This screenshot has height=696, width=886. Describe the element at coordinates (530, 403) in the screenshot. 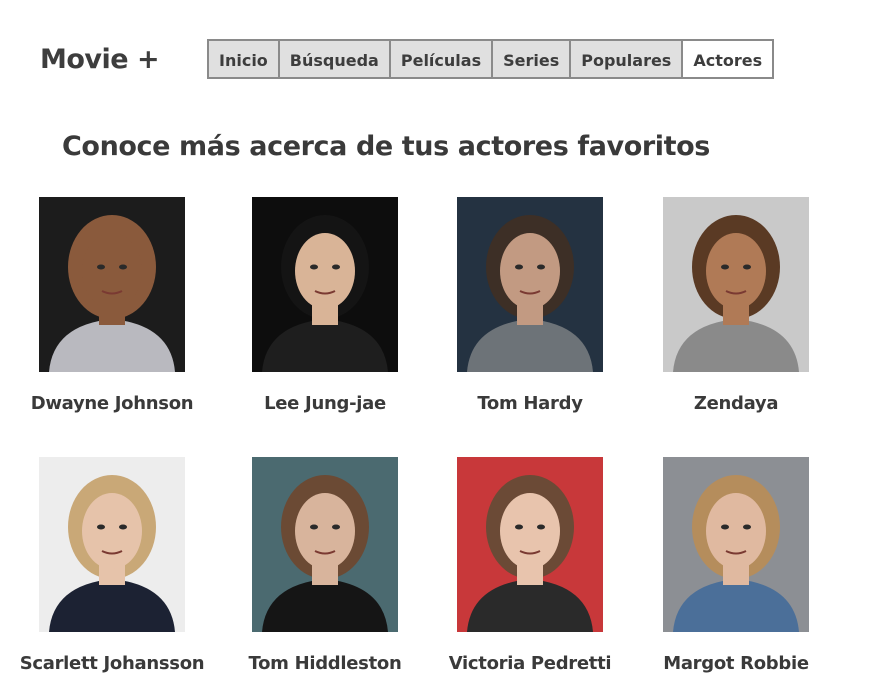

I see `actor-name: Tom Hardy` at that location.